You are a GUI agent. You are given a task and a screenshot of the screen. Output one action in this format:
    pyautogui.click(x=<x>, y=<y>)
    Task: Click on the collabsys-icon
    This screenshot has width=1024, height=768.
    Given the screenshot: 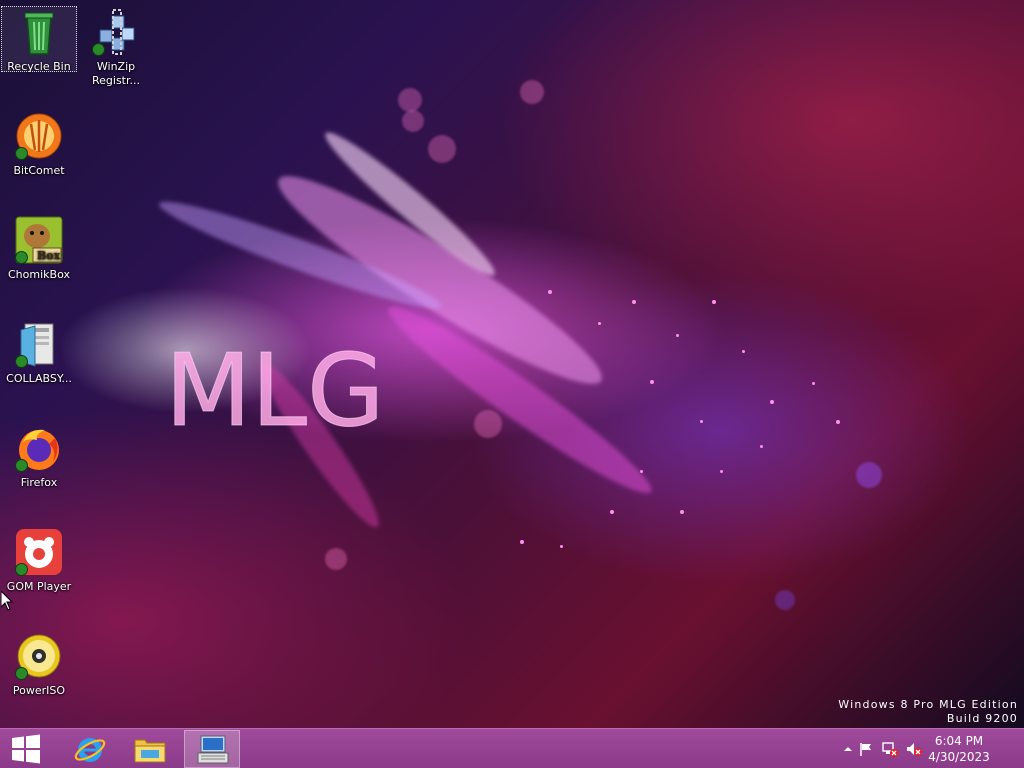 What is the action you would take?
    pyautogui.click(x=39, y=344)
    